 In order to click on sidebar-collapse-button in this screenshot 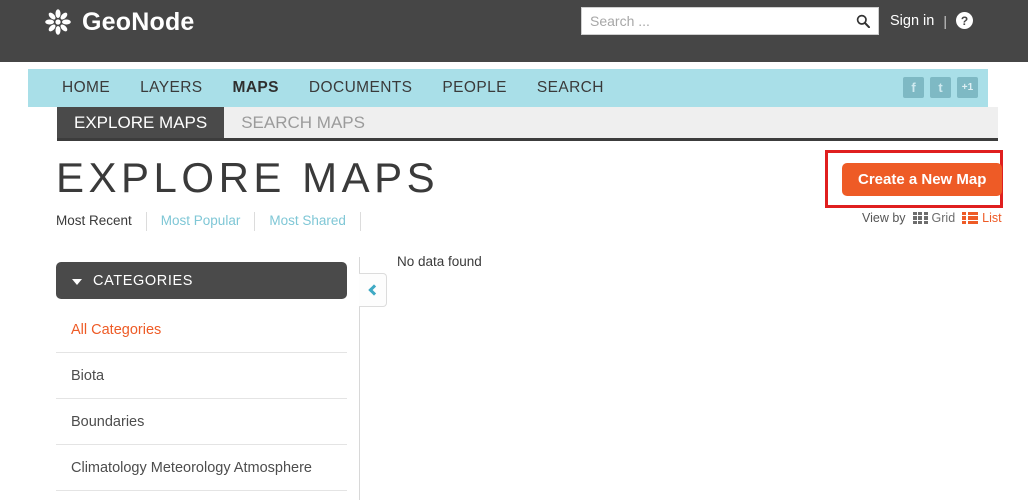, I will do `click(373, 290)`.